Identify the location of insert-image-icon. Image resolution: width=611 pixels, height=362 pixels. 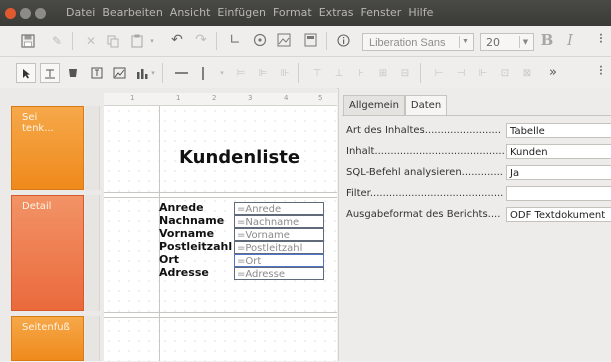
(119, 73).